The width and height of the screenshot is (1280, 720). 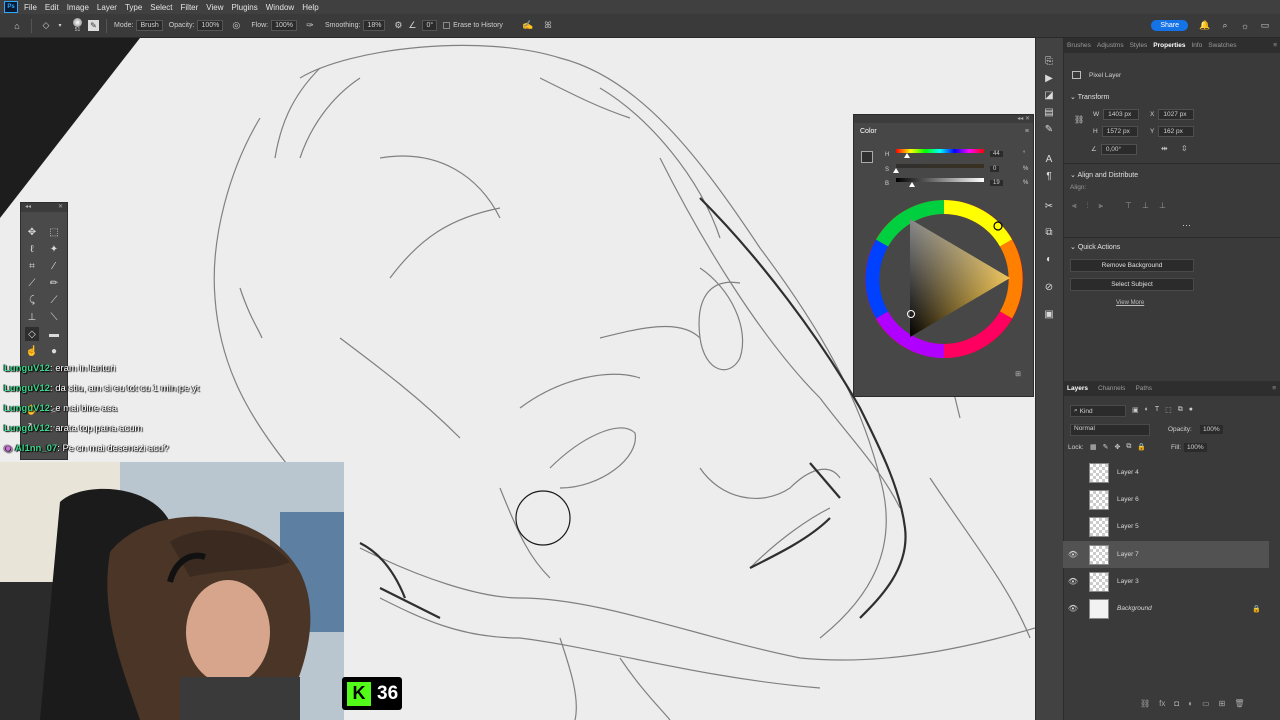 I want to click on paths-panel-icon: ✎, so click(x=1049, y=129).